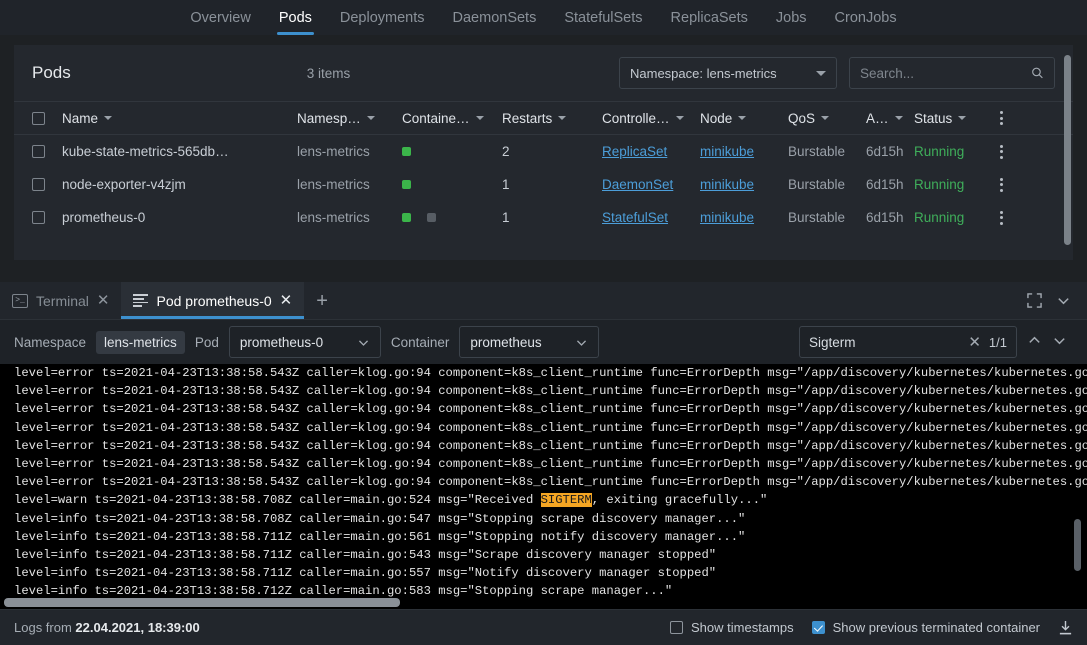  I want to click on nav-tab-label: Jobs, so click(791, 17).